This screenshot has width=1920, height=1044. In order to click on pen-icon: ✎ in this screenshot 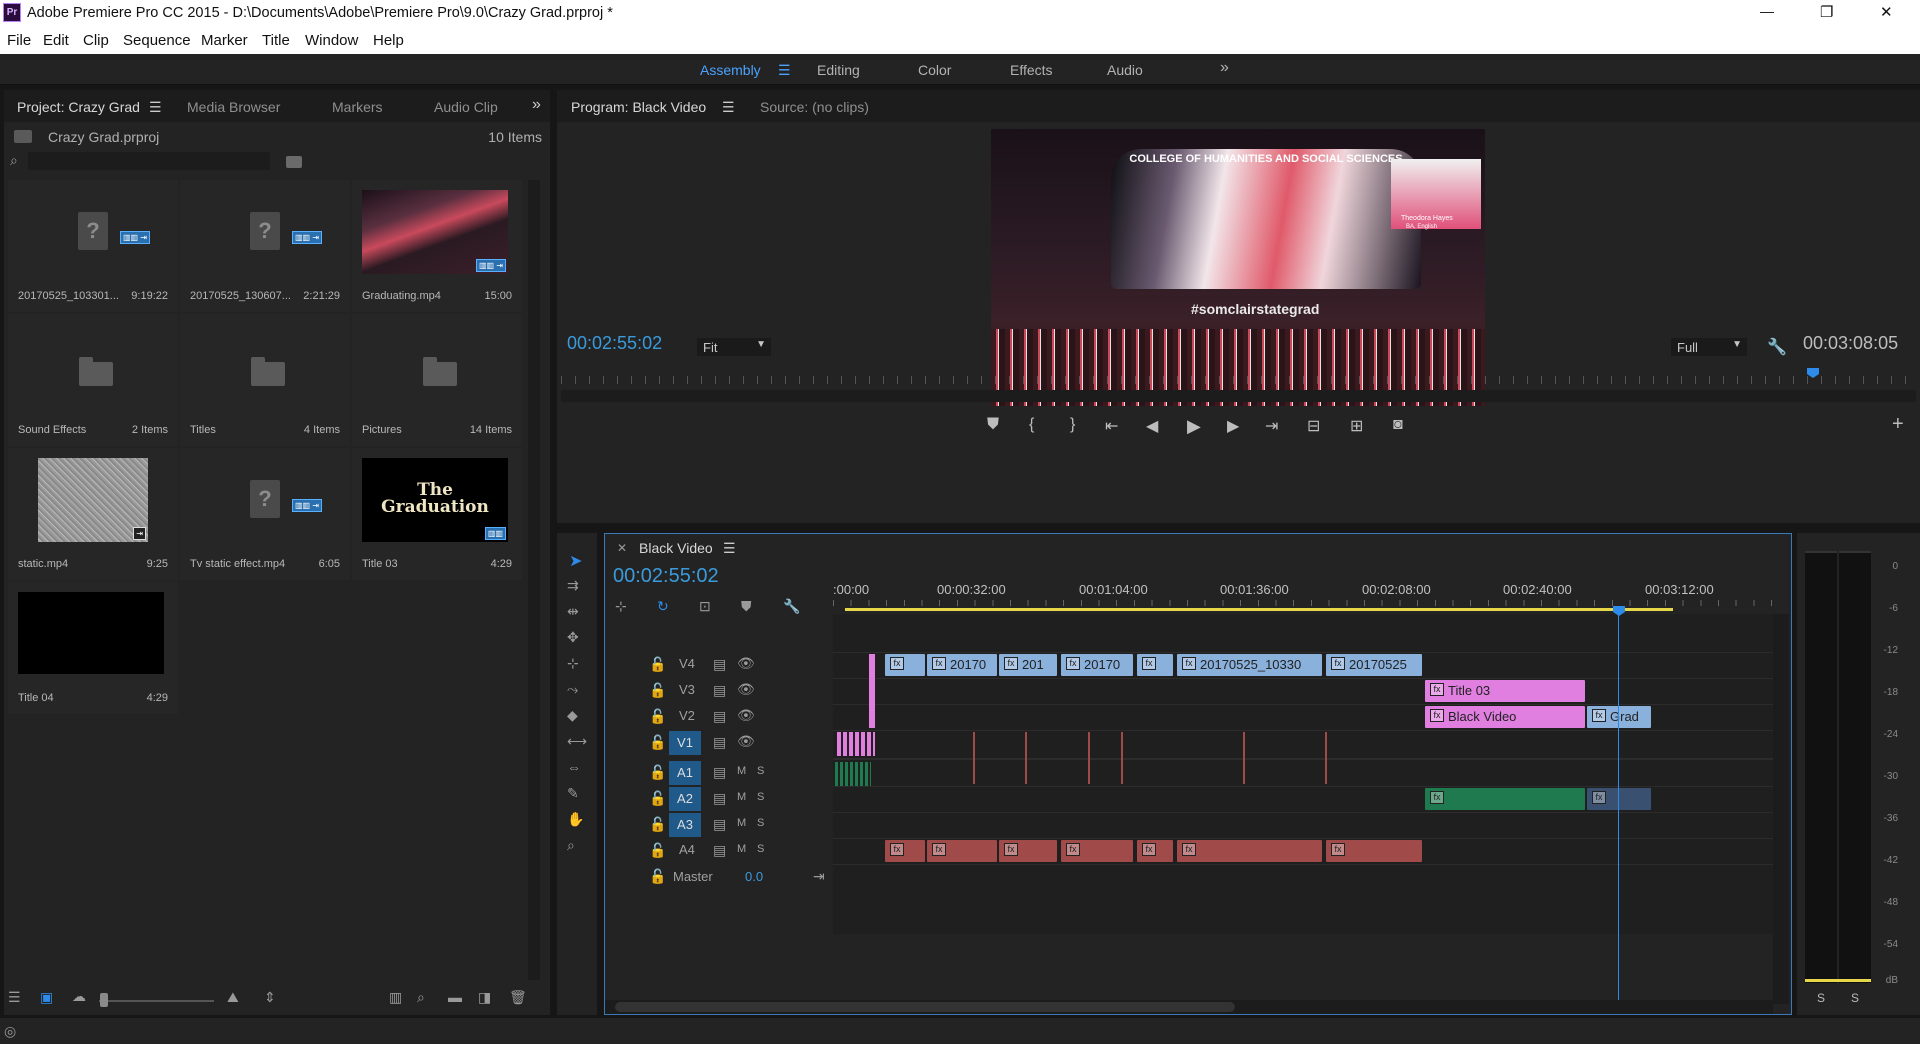, I will do `click(573, 793)`.